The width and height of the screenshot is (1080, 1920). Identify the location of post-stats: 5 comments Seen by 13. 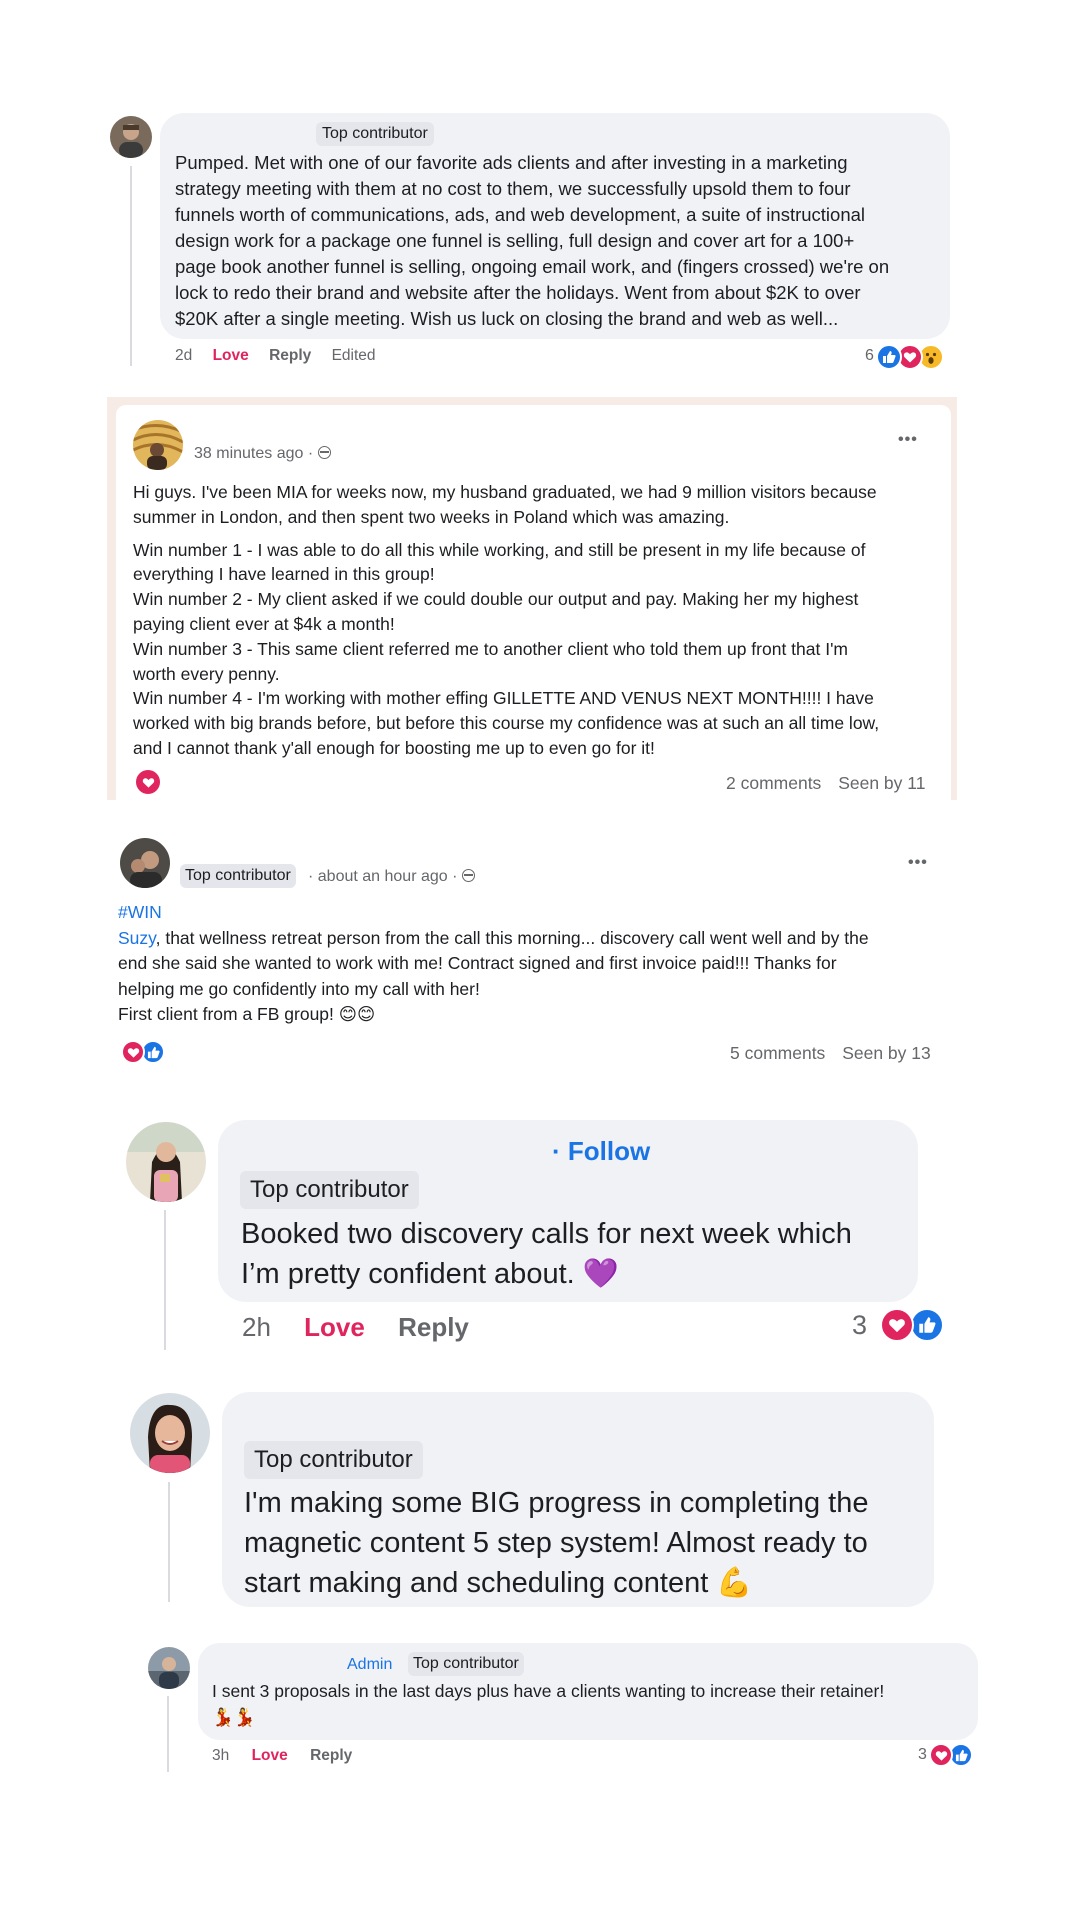
(830, 1053).